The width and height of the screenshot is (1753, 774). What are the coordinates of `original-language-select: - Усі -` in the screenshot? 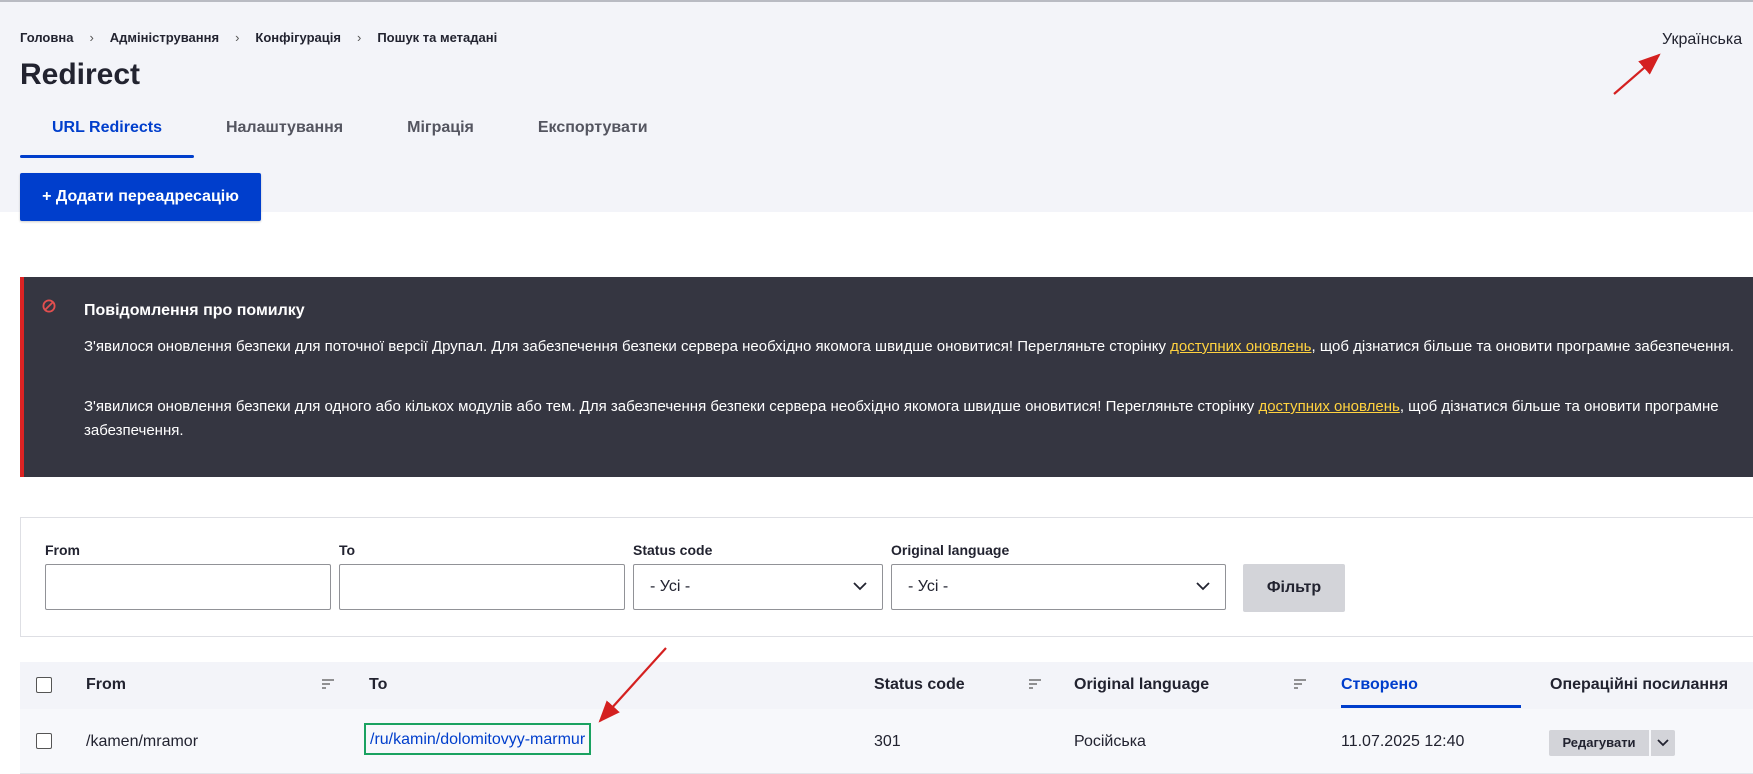 It's located at (1058, 587).